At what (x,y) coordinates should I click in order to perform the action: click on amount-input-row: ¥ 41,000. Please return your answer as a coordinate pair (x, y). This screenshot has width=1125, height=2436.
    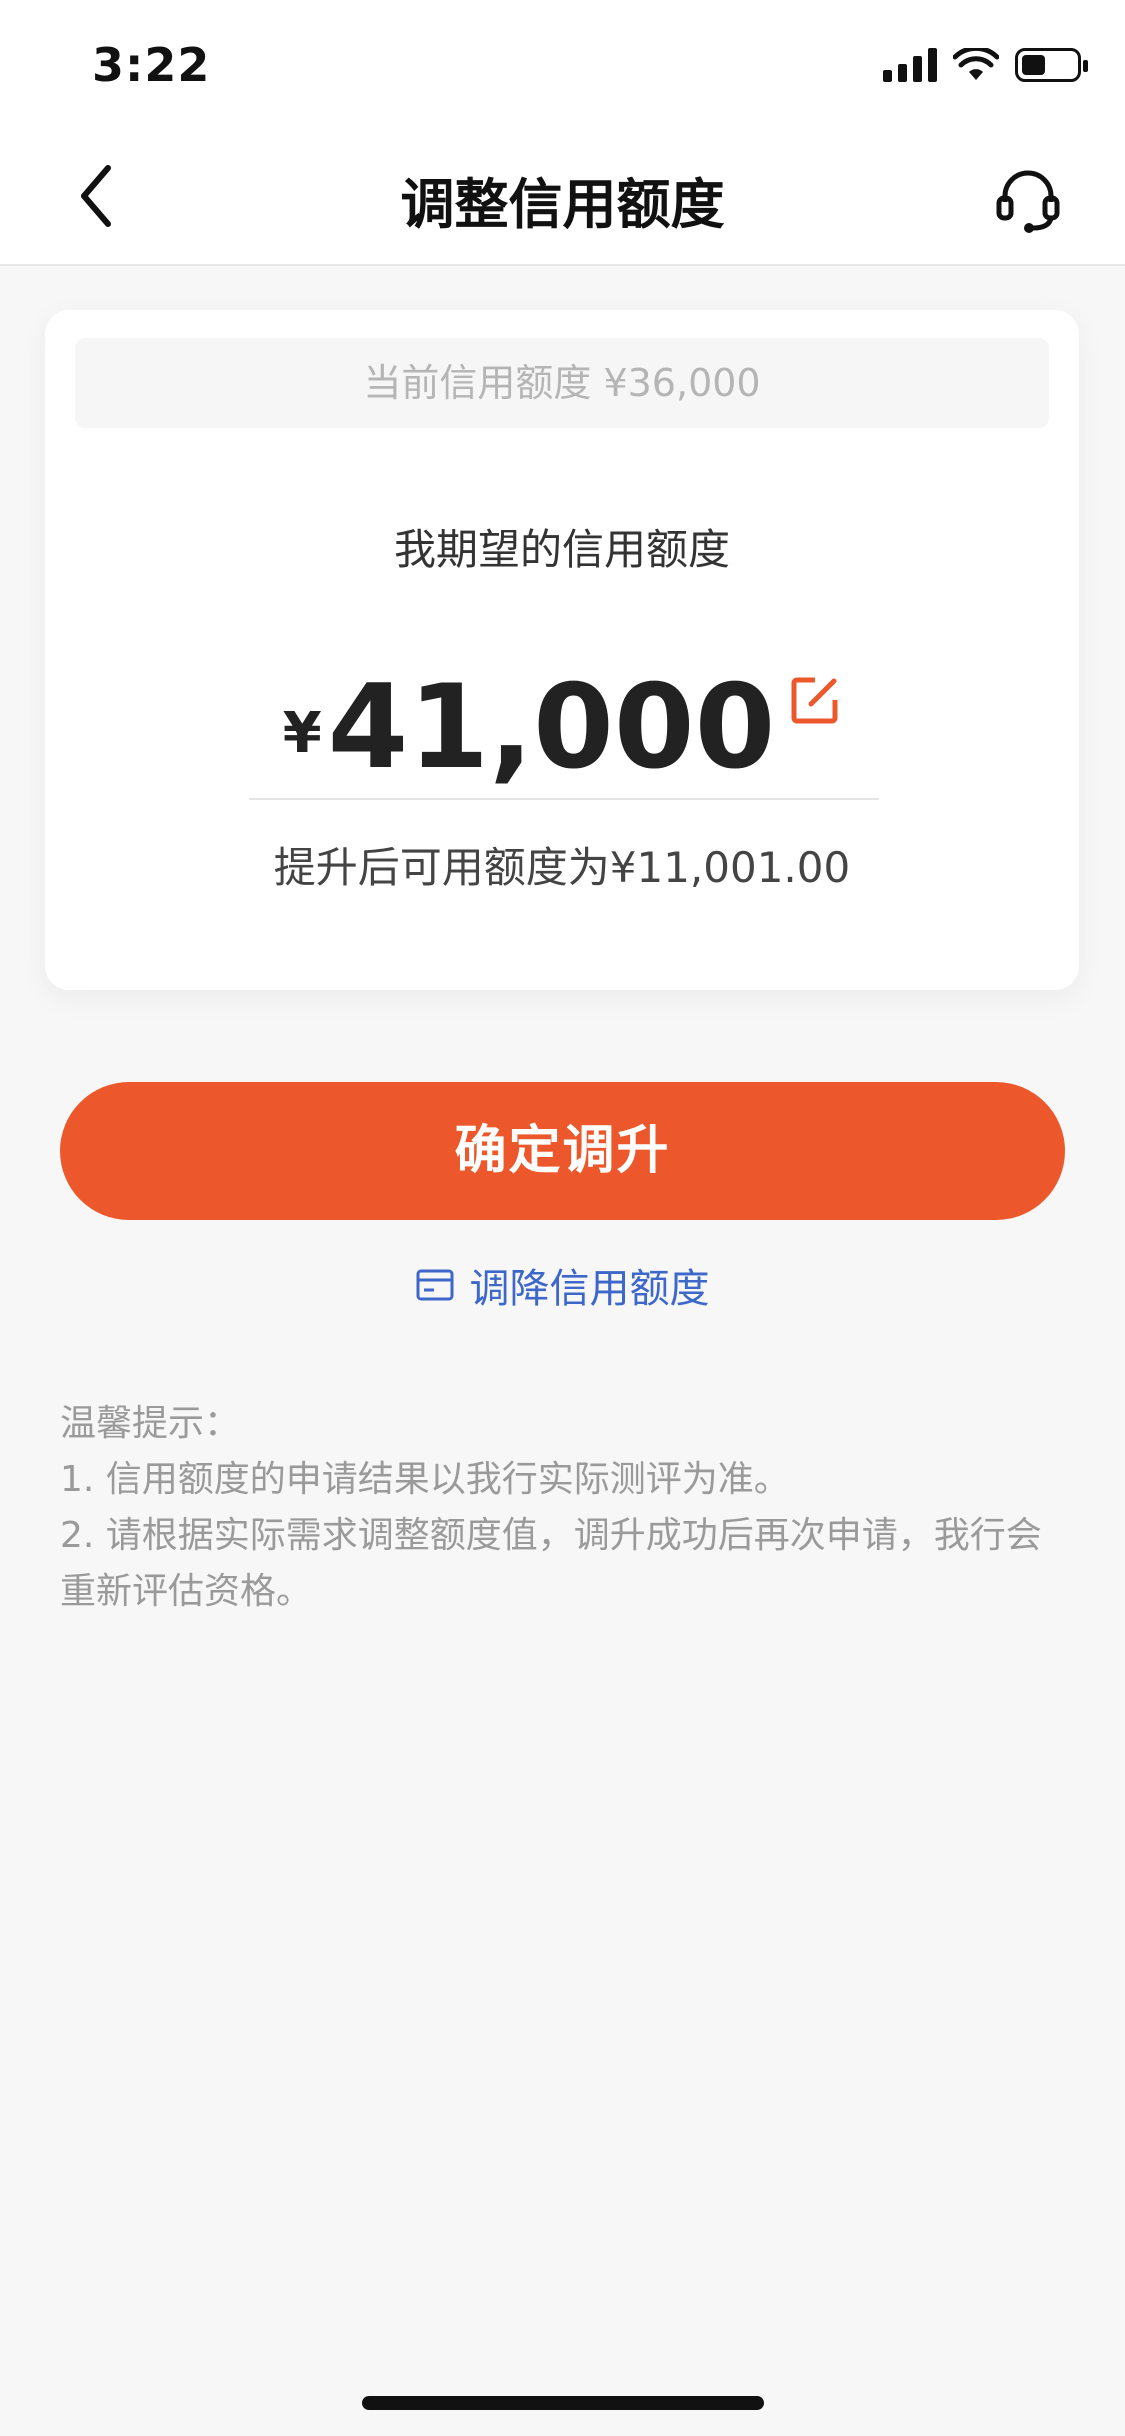
    Looking at the image, I should click on (562, 728).